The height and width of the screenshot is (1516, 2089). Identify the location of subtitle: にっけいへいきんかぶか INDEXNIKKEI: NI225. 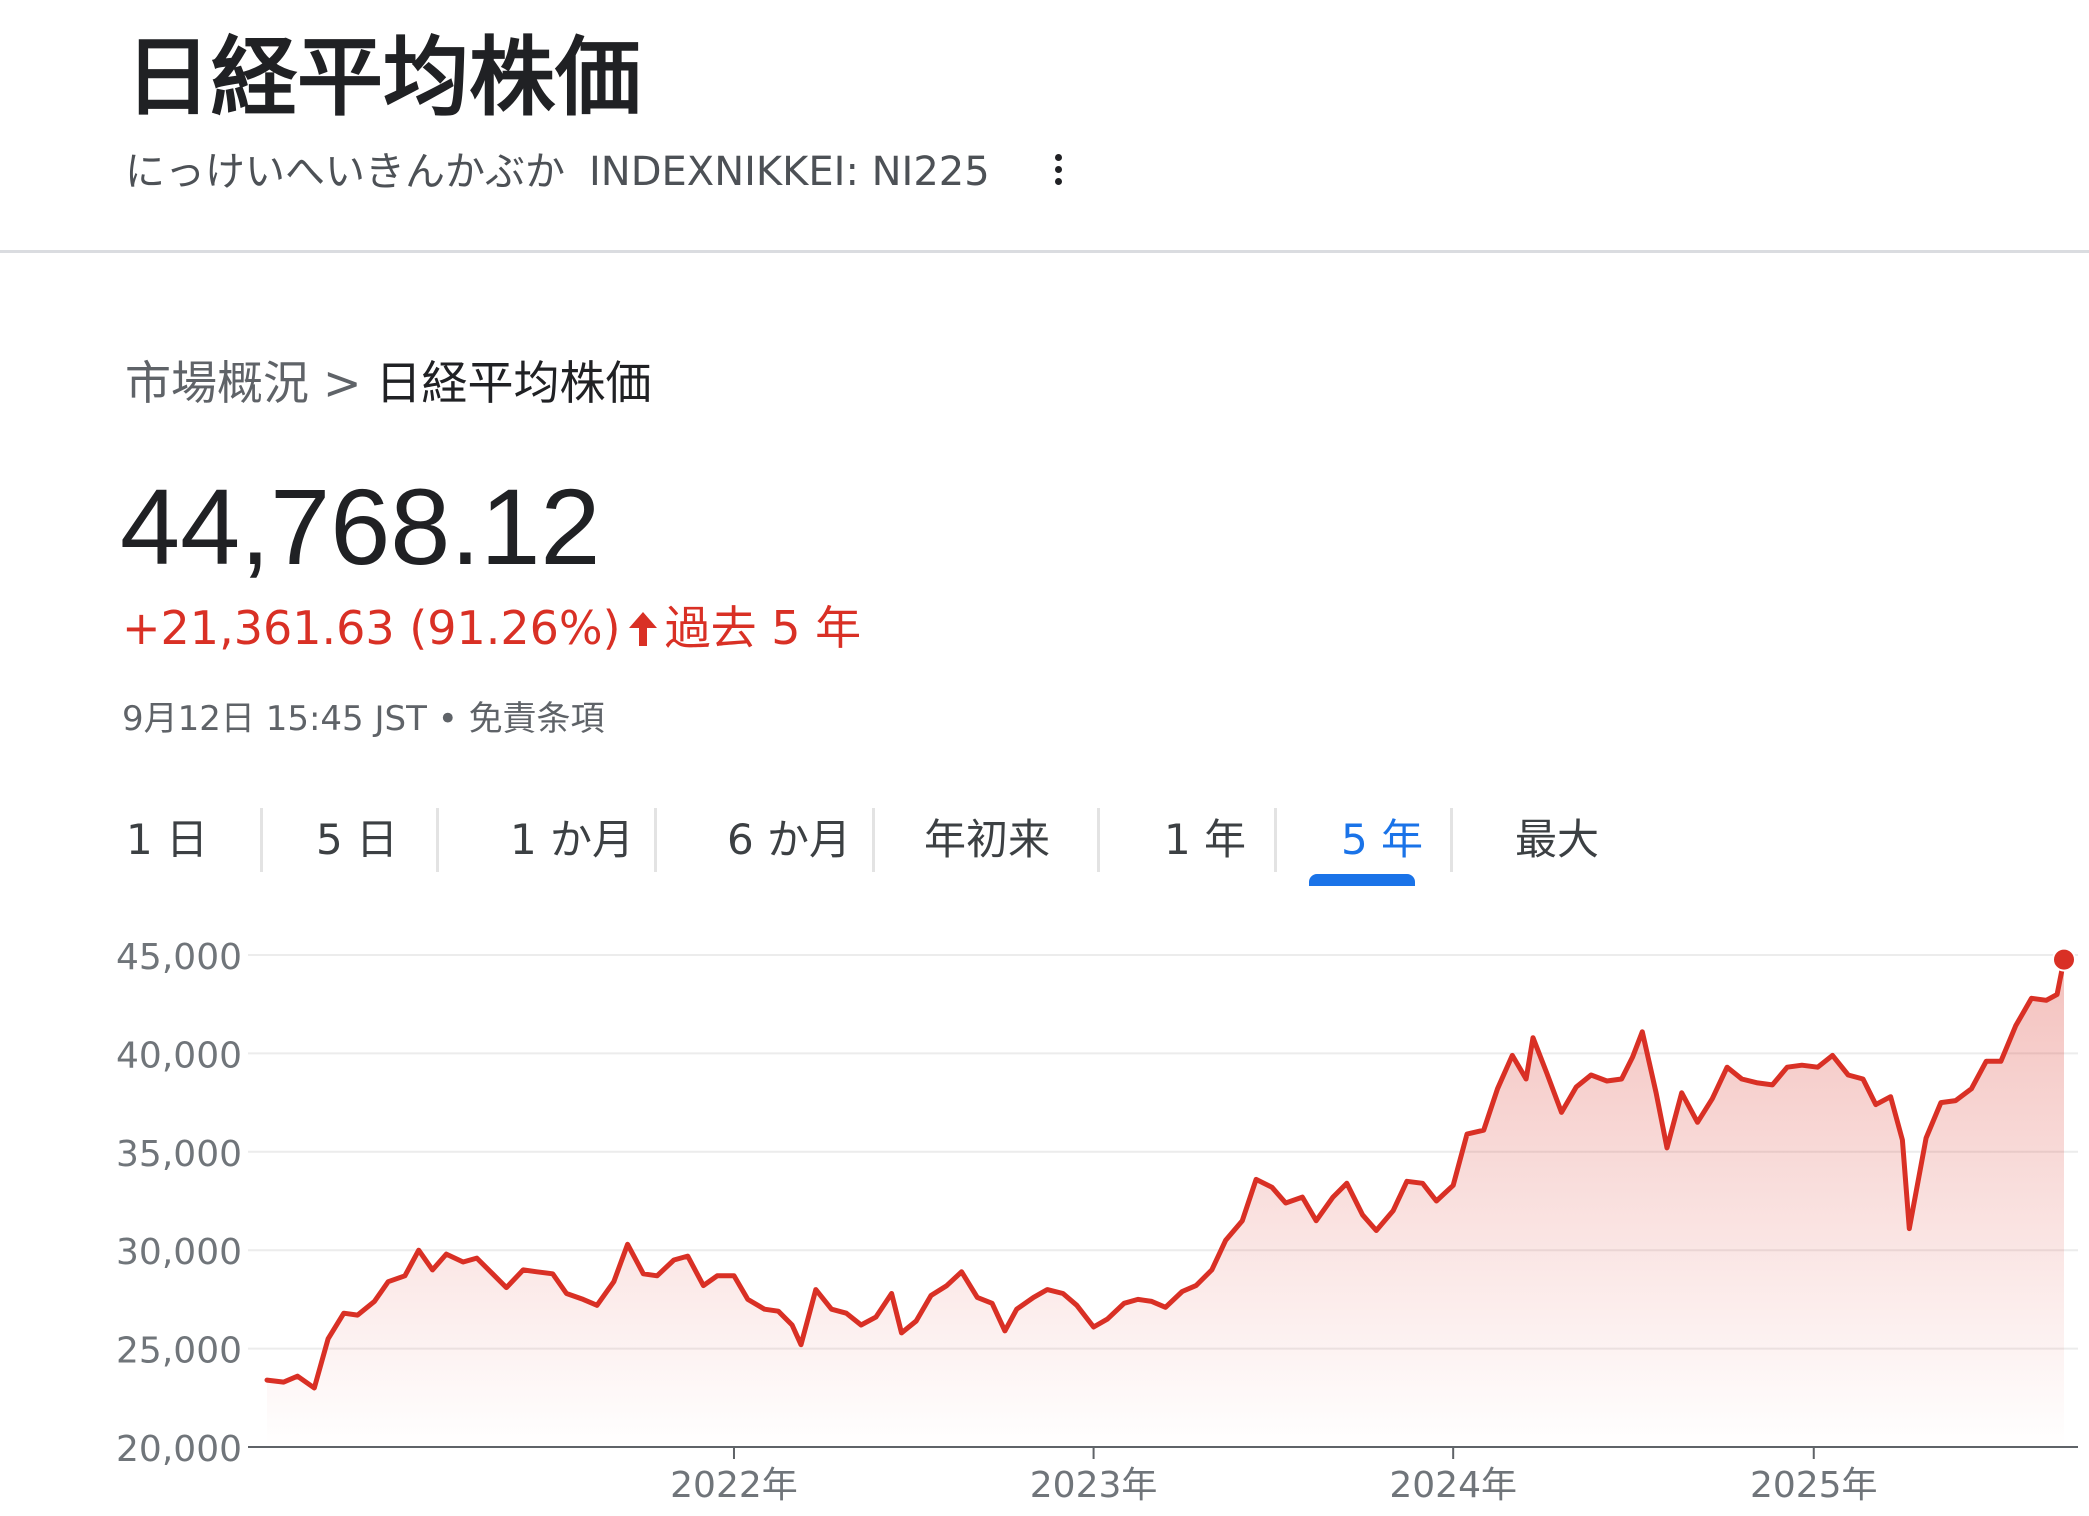
(557, 172).